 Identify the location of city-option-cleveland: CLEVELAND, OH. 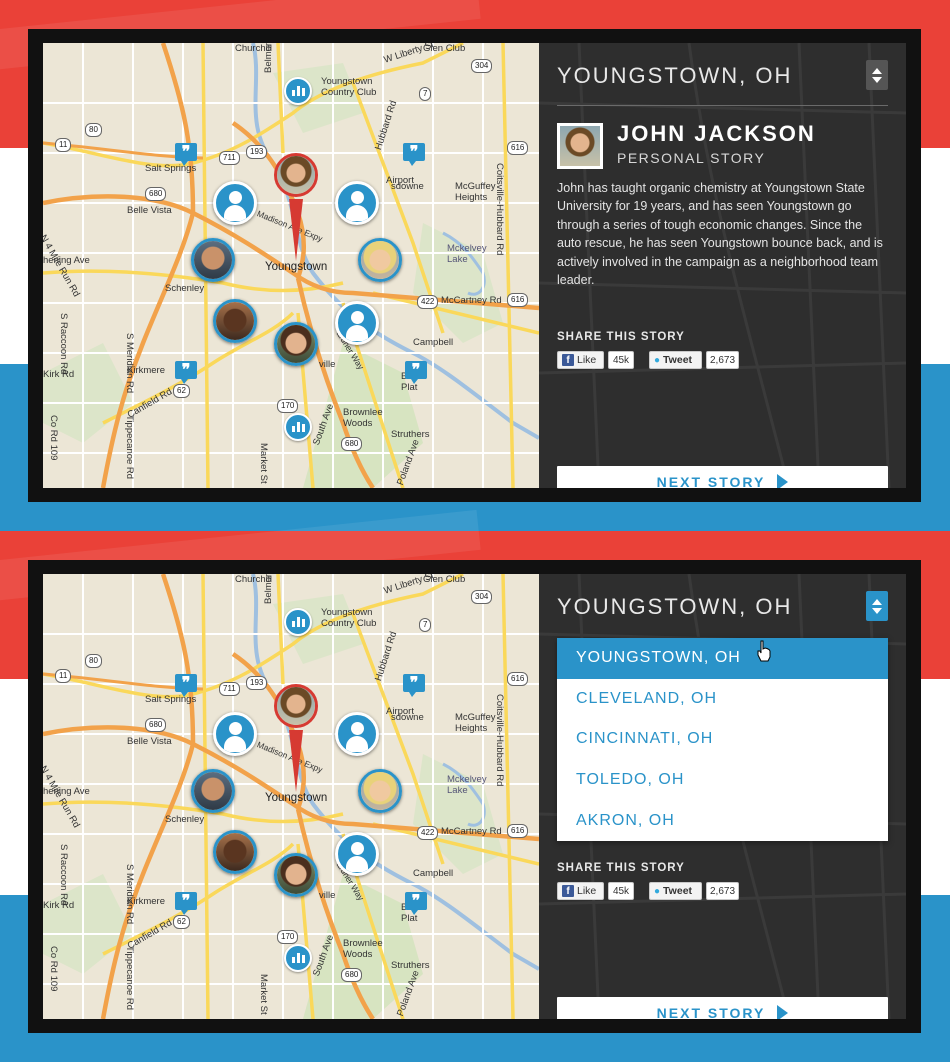
(722, 699).